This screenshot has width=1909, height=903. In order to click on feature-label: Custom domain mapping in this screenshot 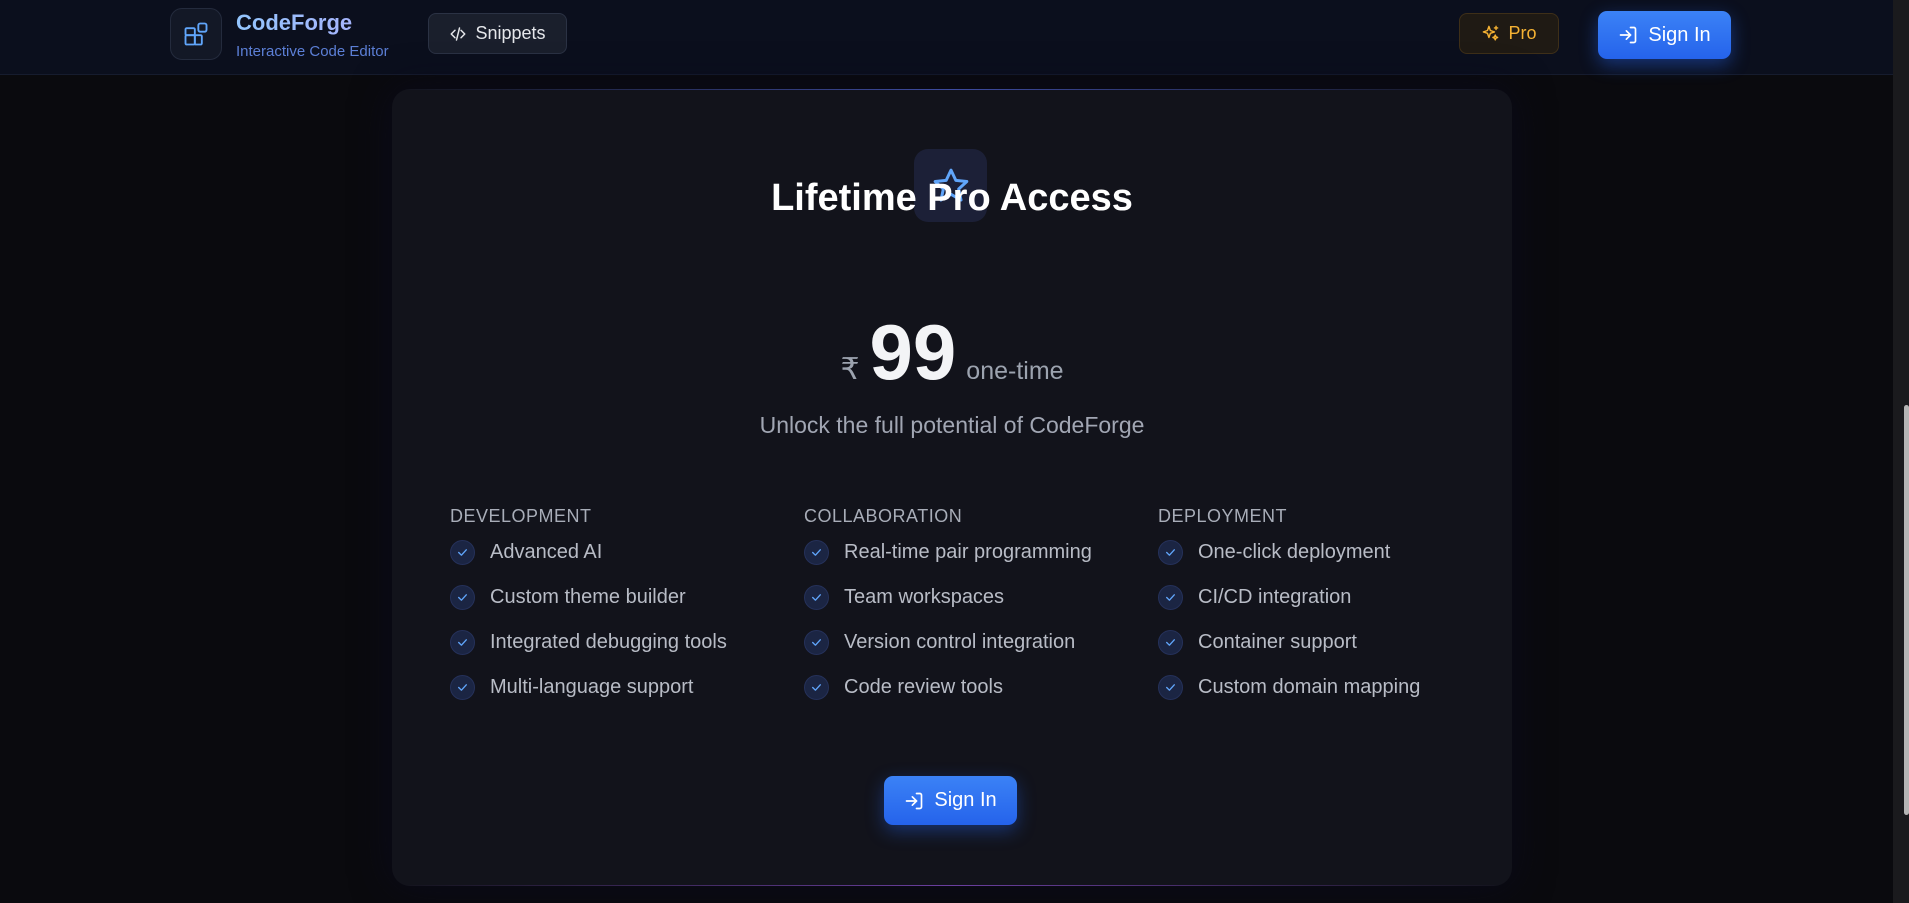, I will do `click(1309, 687)`.